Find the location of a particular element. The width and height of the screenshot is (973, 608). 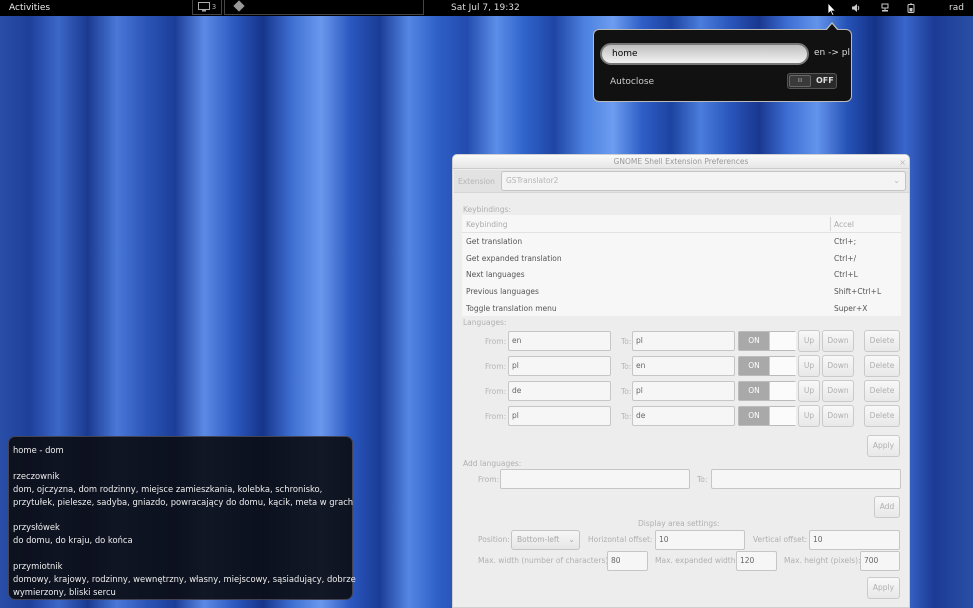

keybinding-row: Toggle translation menu Super+X is located at coordinates (681, 308).